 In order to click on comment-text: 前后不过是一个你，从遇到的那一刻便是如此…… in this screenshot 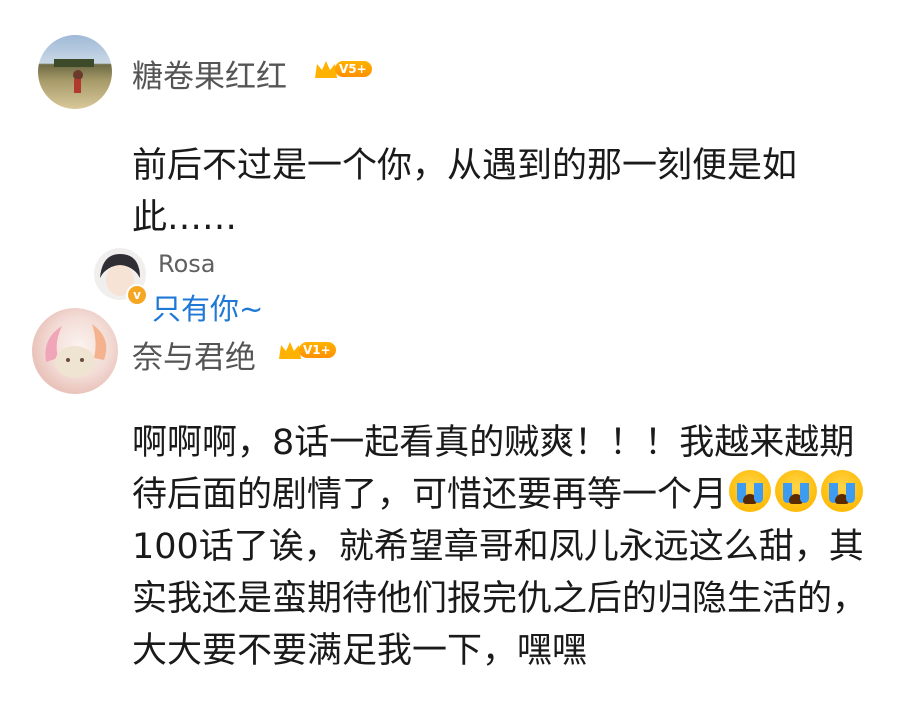, I will do `click(465, 192)`.